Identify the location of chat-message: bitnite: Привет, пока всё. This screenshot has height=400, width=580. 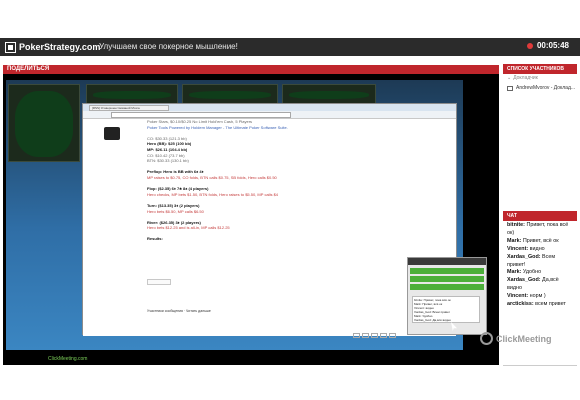
(543, 226).